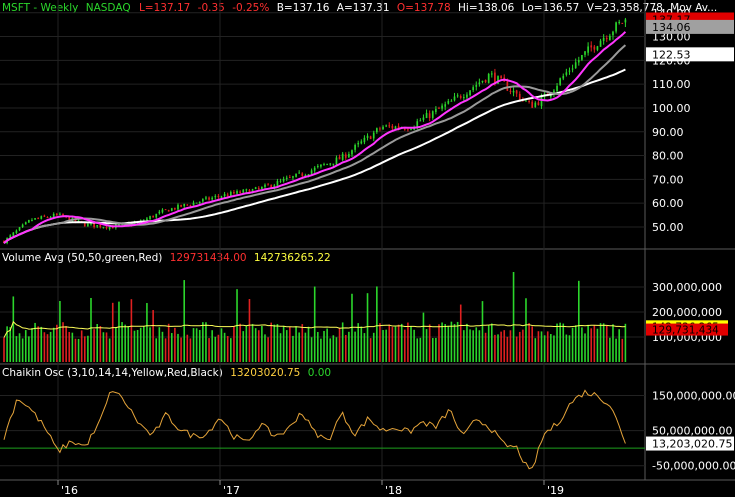 The height and width of the screenshot is (497, 735). I want to click on volume-marker-label: 129,731,434, so click(685, 331).